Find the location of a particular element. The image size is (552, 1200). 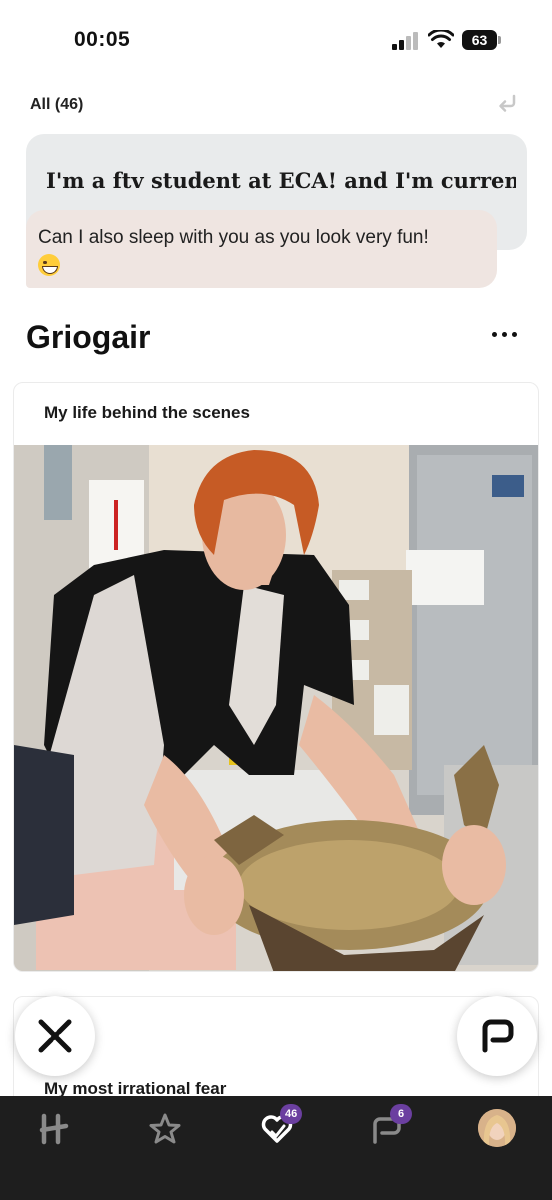

close-icon is located at coordinates (55, 1036).